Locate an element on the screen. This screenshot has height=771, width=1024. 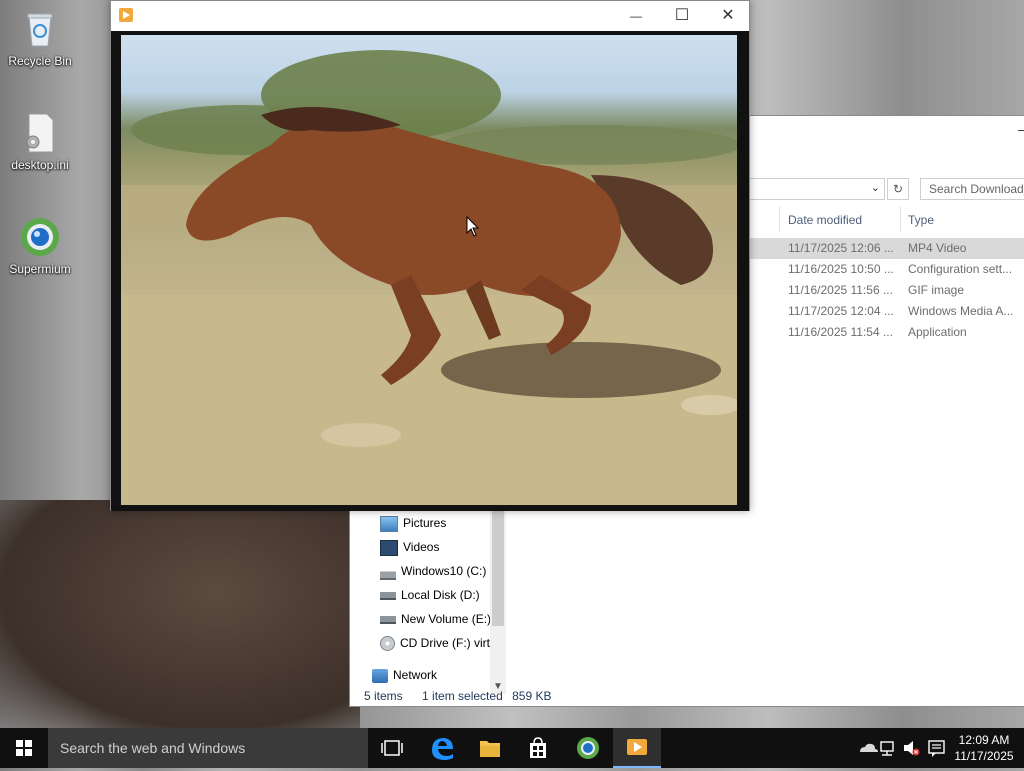
nav-item-network: Network is located at coordinates (404, 675).